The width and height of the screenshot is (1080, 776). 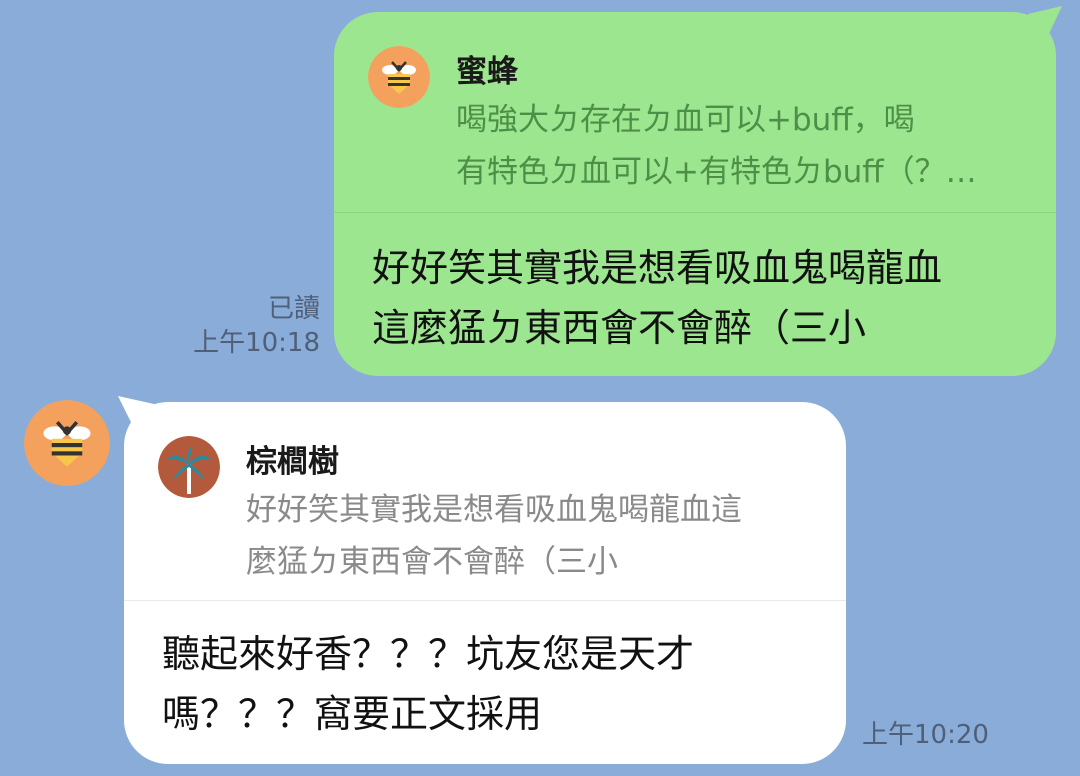 What do you see at coordinates (292, 462) in the screenshot?
I see `quote-sender-name: 棕櫚樹` at bounding box center [292, 462].